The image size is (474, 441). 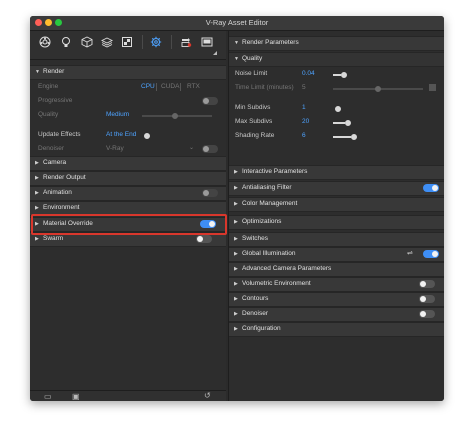 What do you see at coordinates (336, 43) in the screenshot?
I see `render-parameters-header: ▼ Render Parameters` at bounding box center [336, 43].